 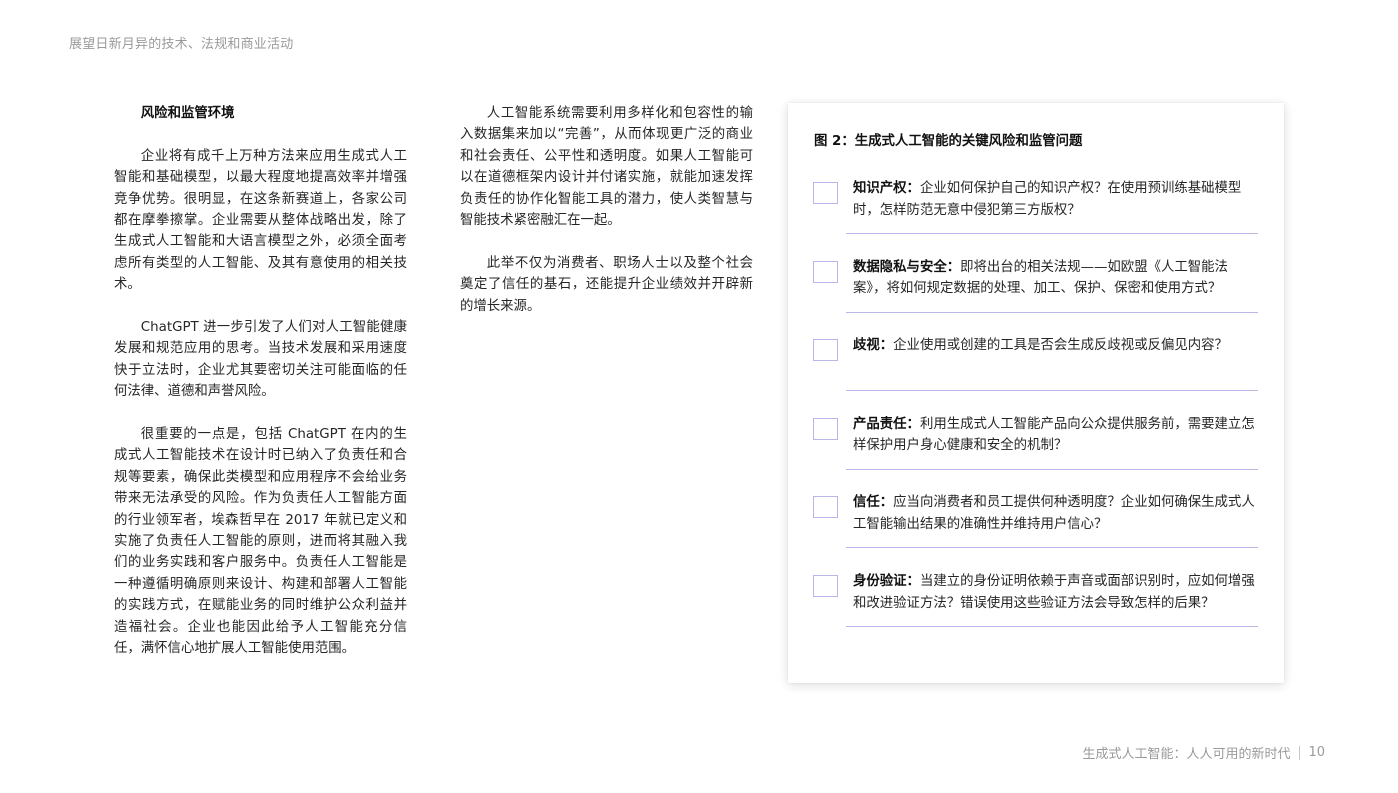 I want to click on risk-item-discrimination: 歧视：企业使用或创建的工具是否会生成反歧视或反偏见内容？, so click(x=1035, y=374).